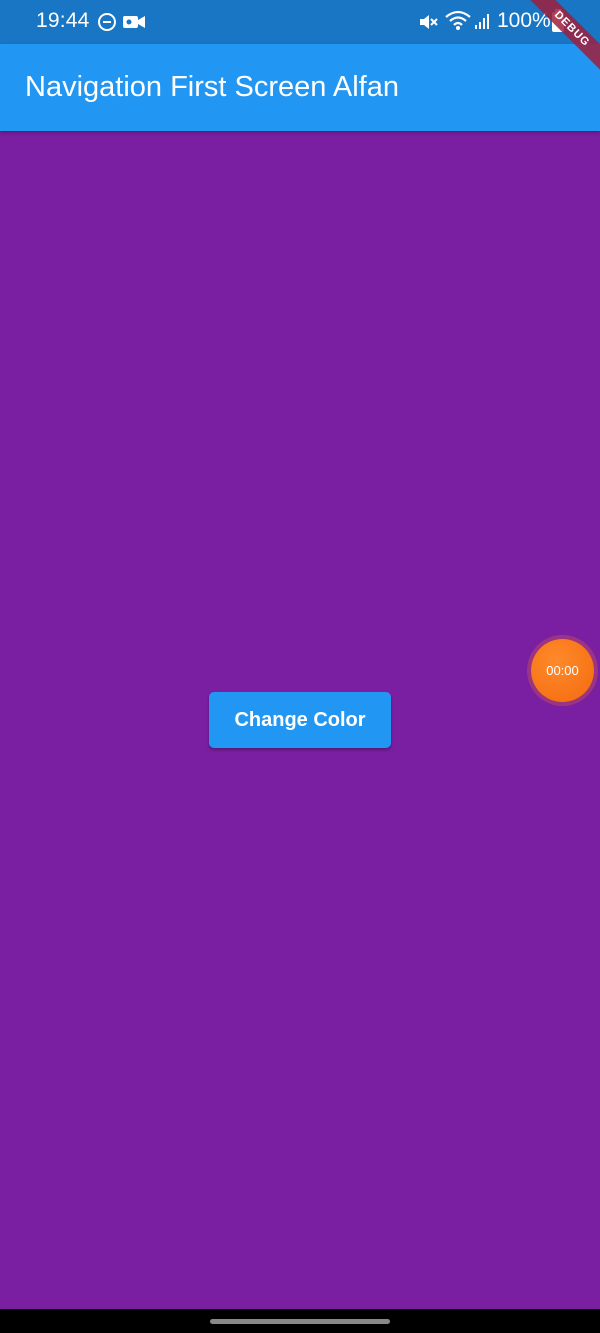 The height and width of the screenshot is (1333, 600). What do you see at coordinates (212, 87) in the screenshot?
I see `page-title: Navigation First Screen Alfan` at bounding box center [212, 87].